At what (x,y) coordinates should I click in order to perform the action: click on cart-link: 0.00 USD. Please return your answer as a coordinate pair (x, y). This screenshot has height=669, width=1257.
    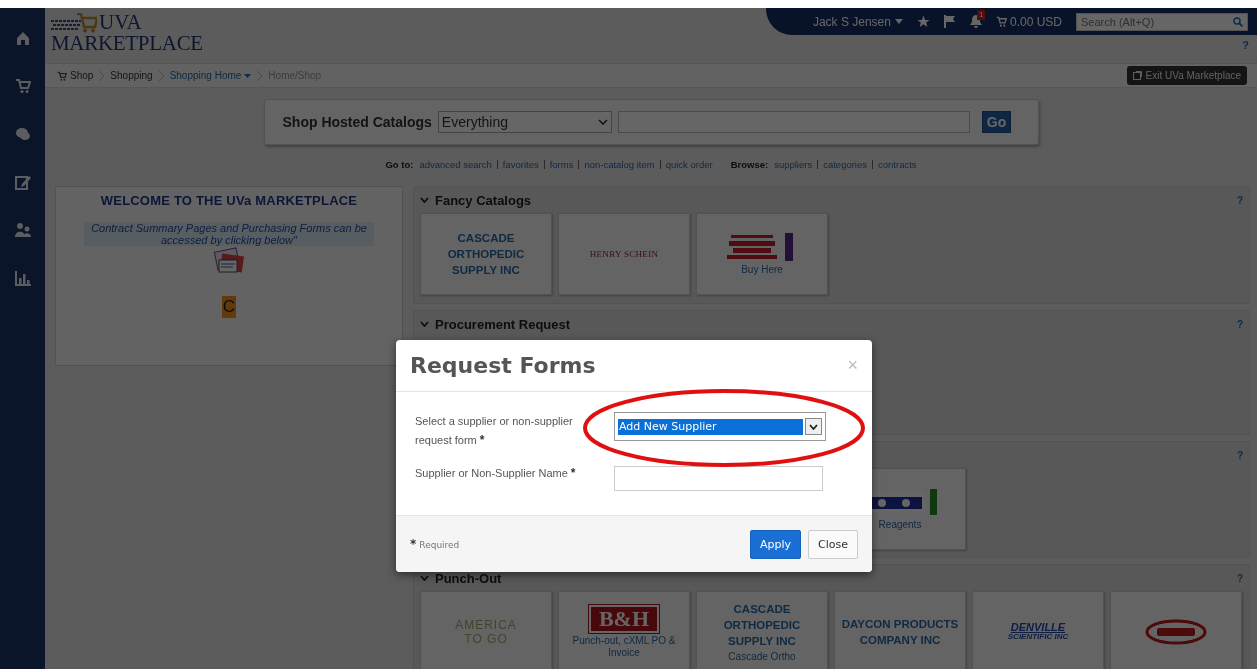
    Looking at the image, I should click on (1028, 21).